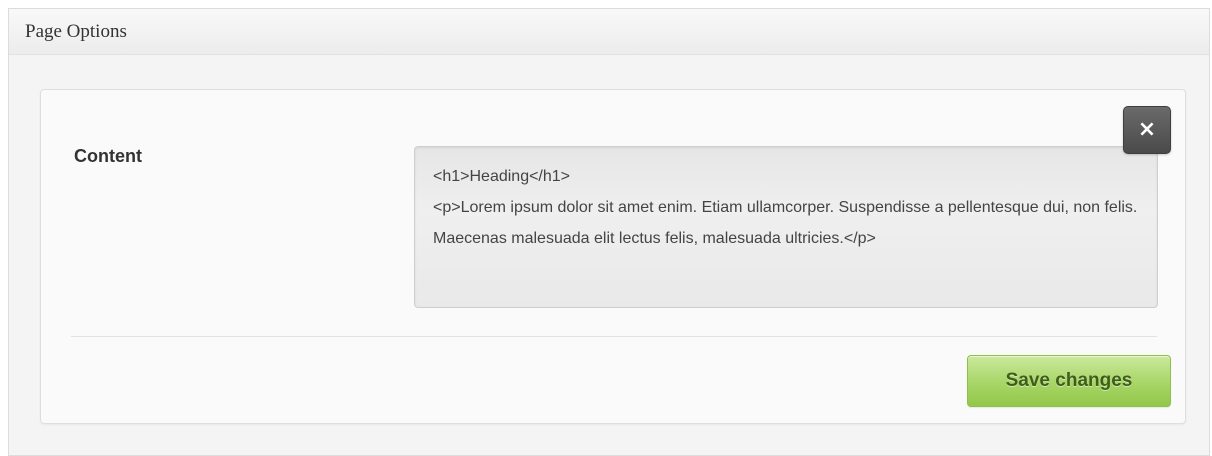 Image resolution: width=1212 pixels, height=456 pixels. Describe the element at coordinates (614, 336) in the screenshot. I see `divider` at that location.